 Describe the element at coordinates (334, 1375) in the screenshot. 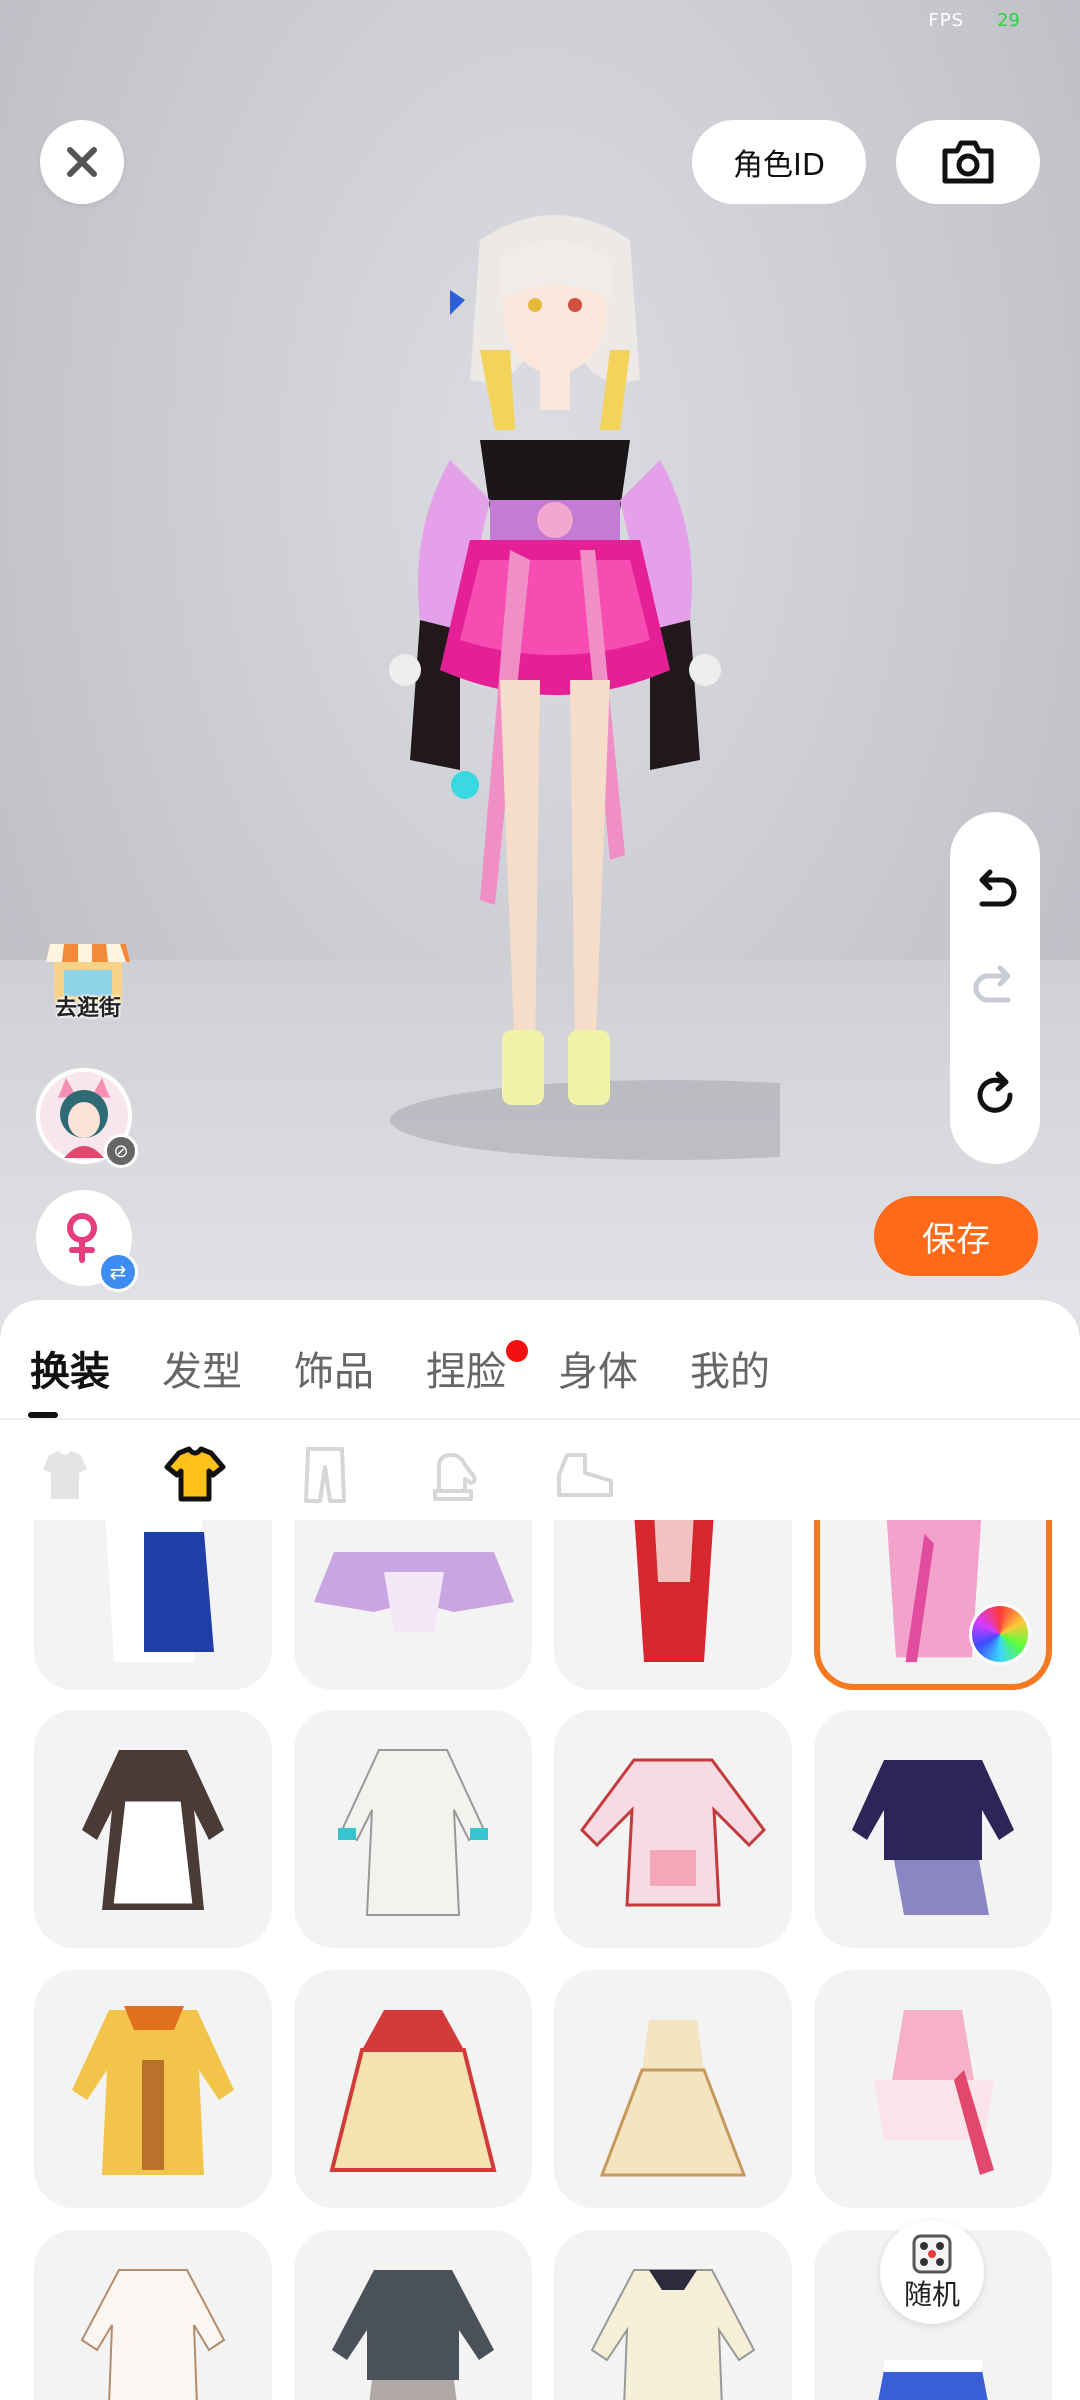

I see `tab-accessories: 饰品` at that location.